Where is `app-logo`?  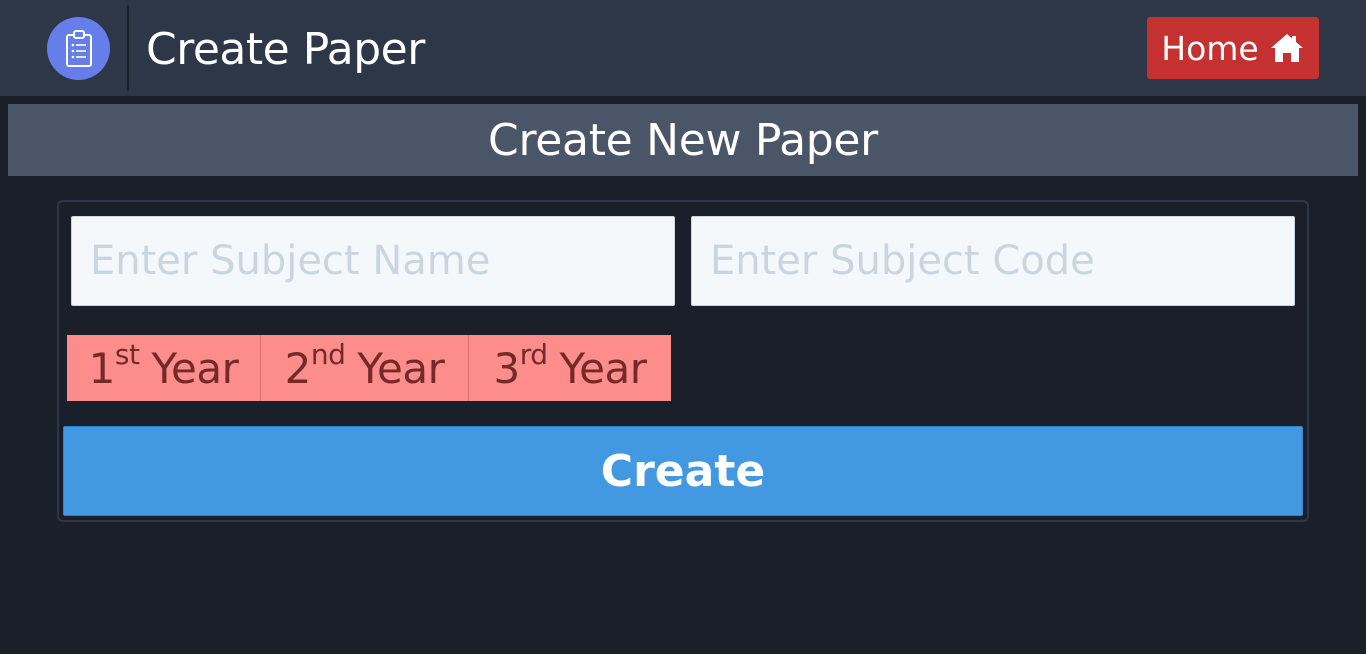
app-logo is located at coordinates (78, 48).